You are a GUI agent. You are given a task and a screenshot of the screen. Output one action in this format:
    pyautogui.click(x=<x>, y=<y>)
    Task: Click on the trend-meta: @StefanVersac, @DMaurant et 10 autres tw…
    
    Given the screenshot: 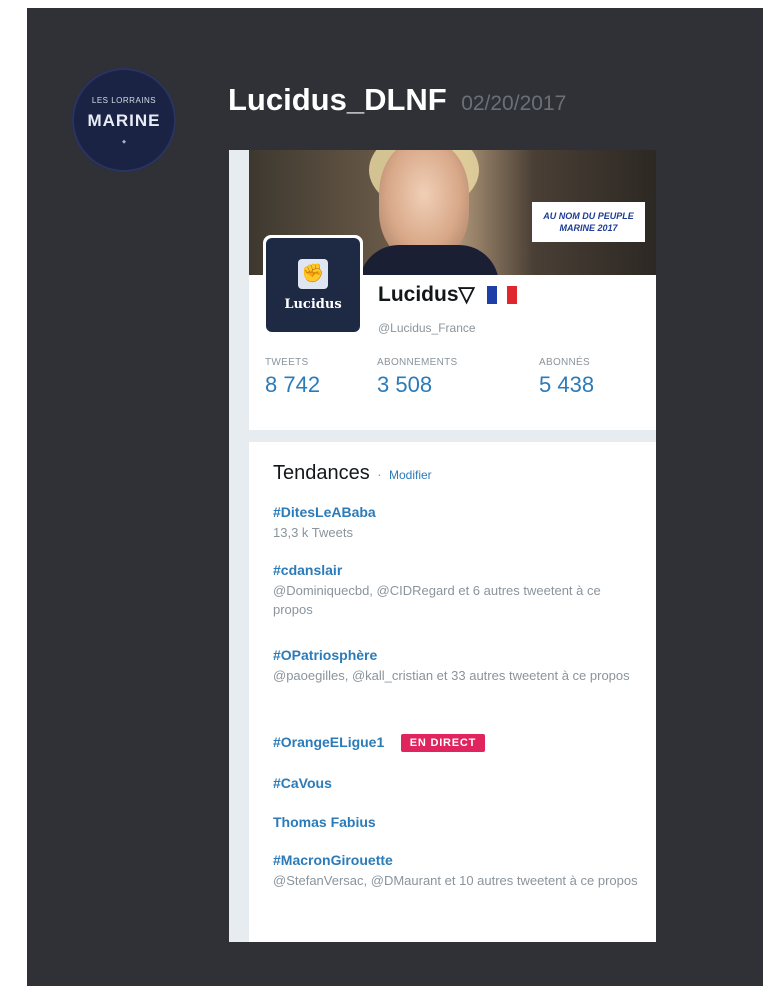 What is the action you would take?
    pyautogui.click(x=455, y=880)
    